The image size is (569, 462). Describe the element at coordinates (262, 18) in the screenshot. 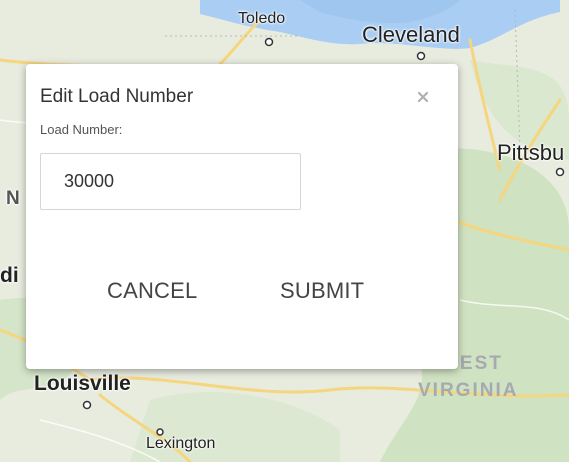

I see `city-label-toledo: Toledo` at that location.